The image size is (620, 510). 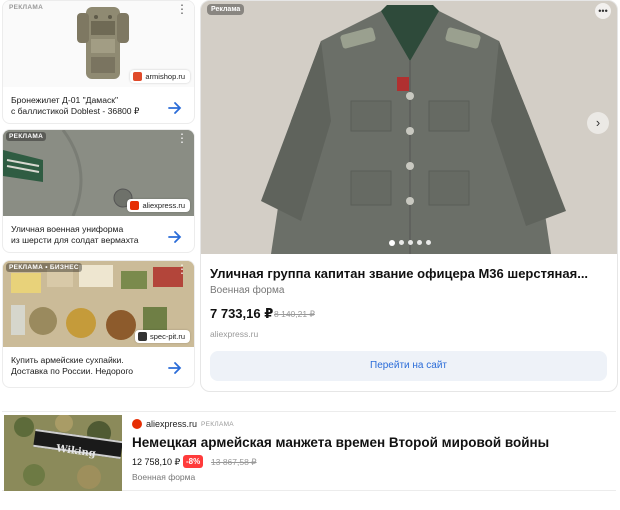 I want to click on source-domain: armishop.ru, so click(x=165, y=76).